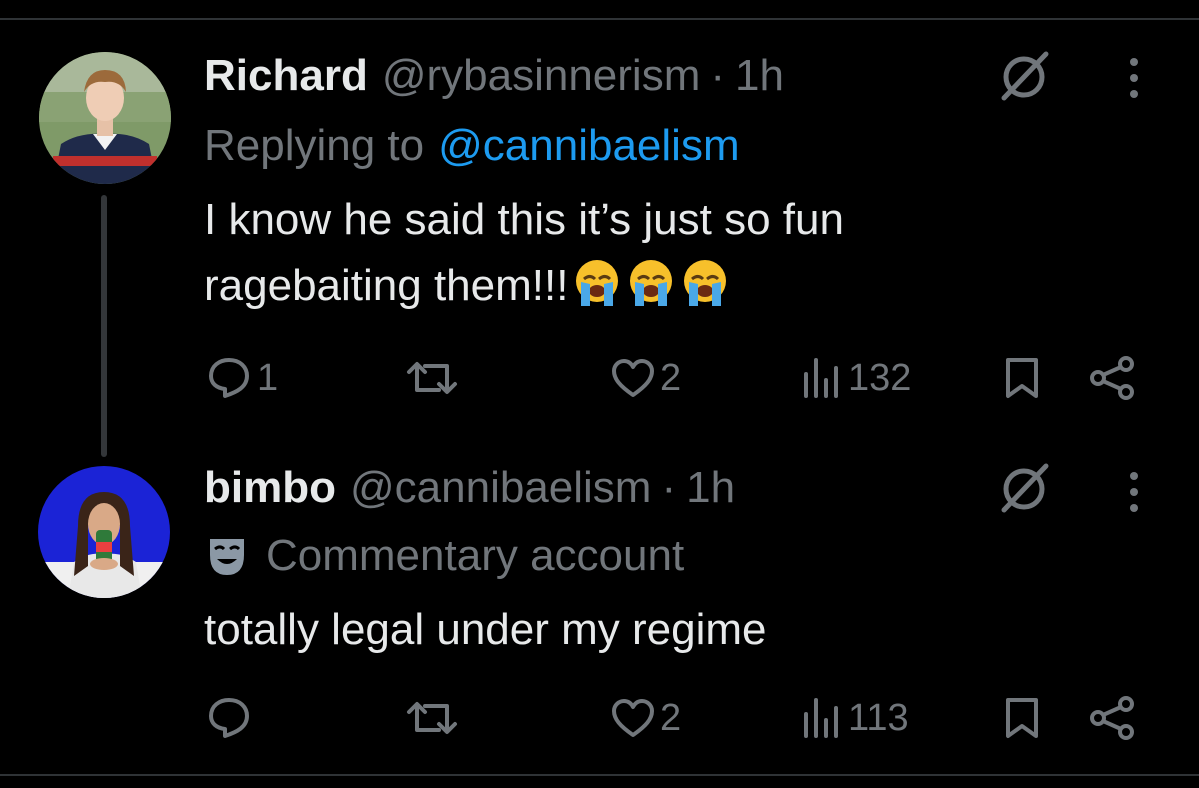 Image resolution: width=1199 pixels, height=788 pixels. What do you see at coordinates (104, 532) in the screenshot?
I see `avatar-bimbo` at bounding box center [104, 532].